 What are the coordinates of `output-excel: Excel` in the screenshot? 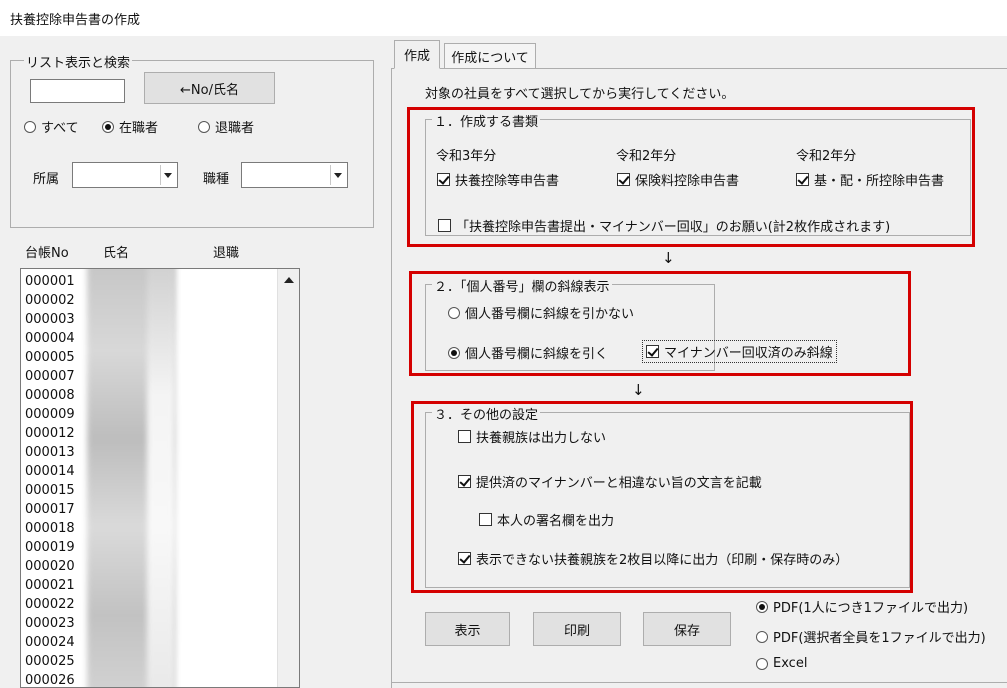 It's located at (781, 663).